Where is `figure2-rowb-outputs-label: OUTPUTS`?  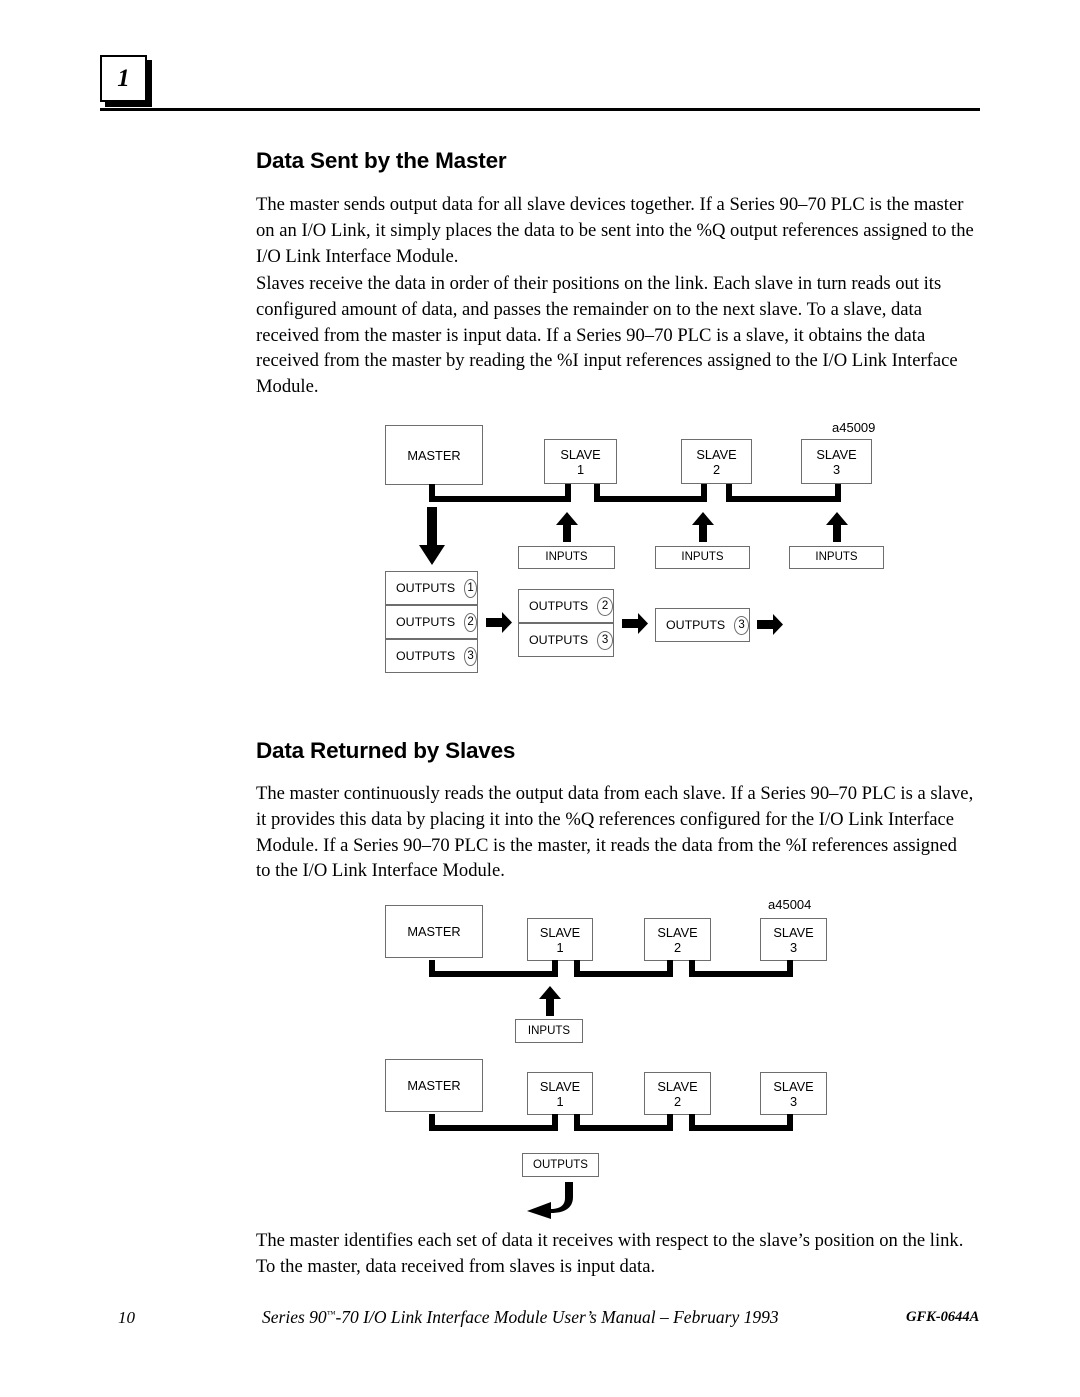
figure2-rowb-outputs-label: OUTPUTS is located at coordinates (560, 1164).